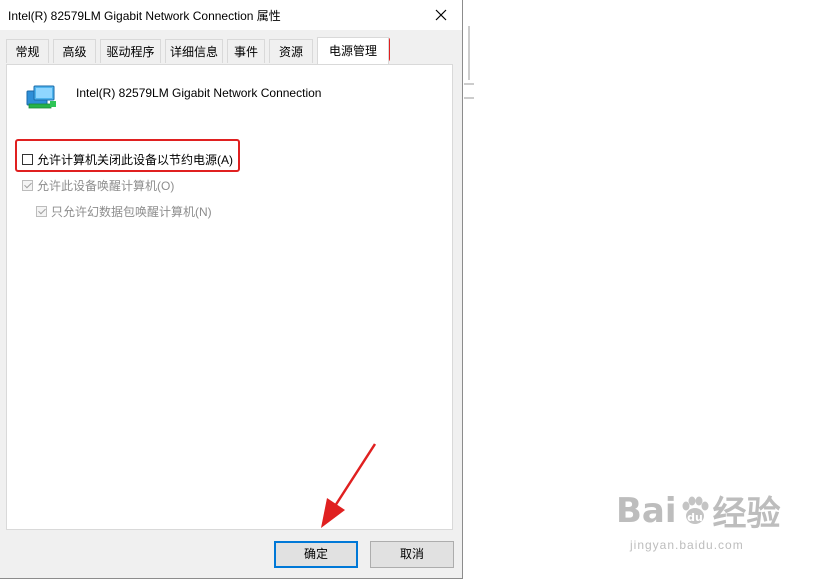 The image size is (819, 580). Describe the element at coordinates (74, 51) in the screenshot. I see `tab-advanced: 高级` at that location.